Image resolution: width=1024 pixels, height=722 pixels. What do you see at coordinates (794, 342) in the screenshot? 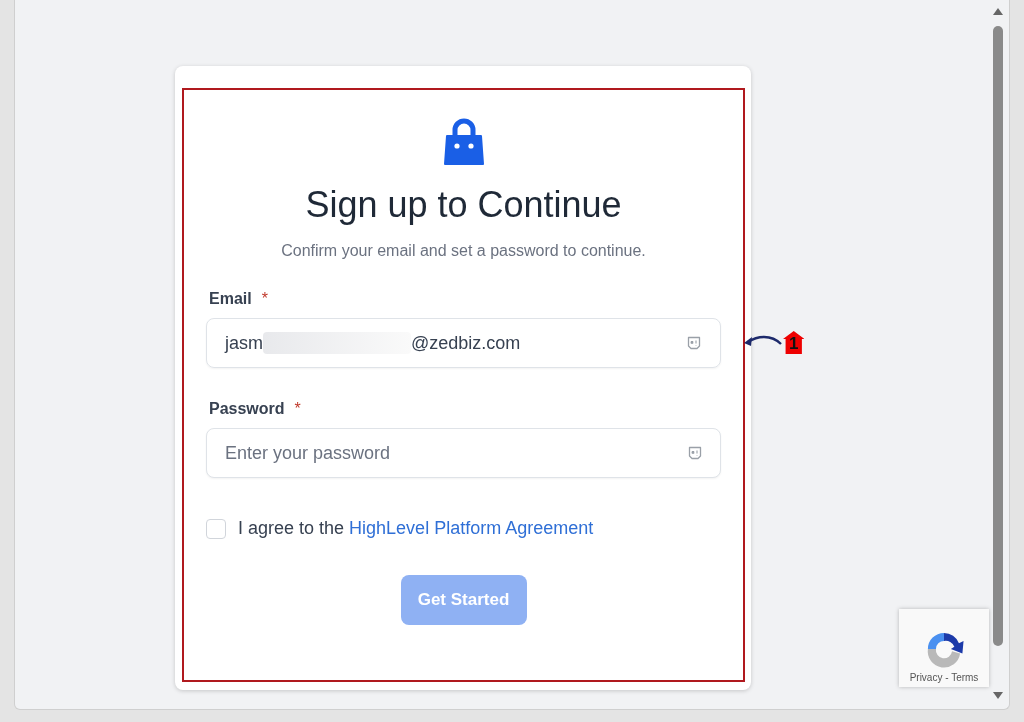
I see `step-marker: 1` at bounding box center [794, 342].